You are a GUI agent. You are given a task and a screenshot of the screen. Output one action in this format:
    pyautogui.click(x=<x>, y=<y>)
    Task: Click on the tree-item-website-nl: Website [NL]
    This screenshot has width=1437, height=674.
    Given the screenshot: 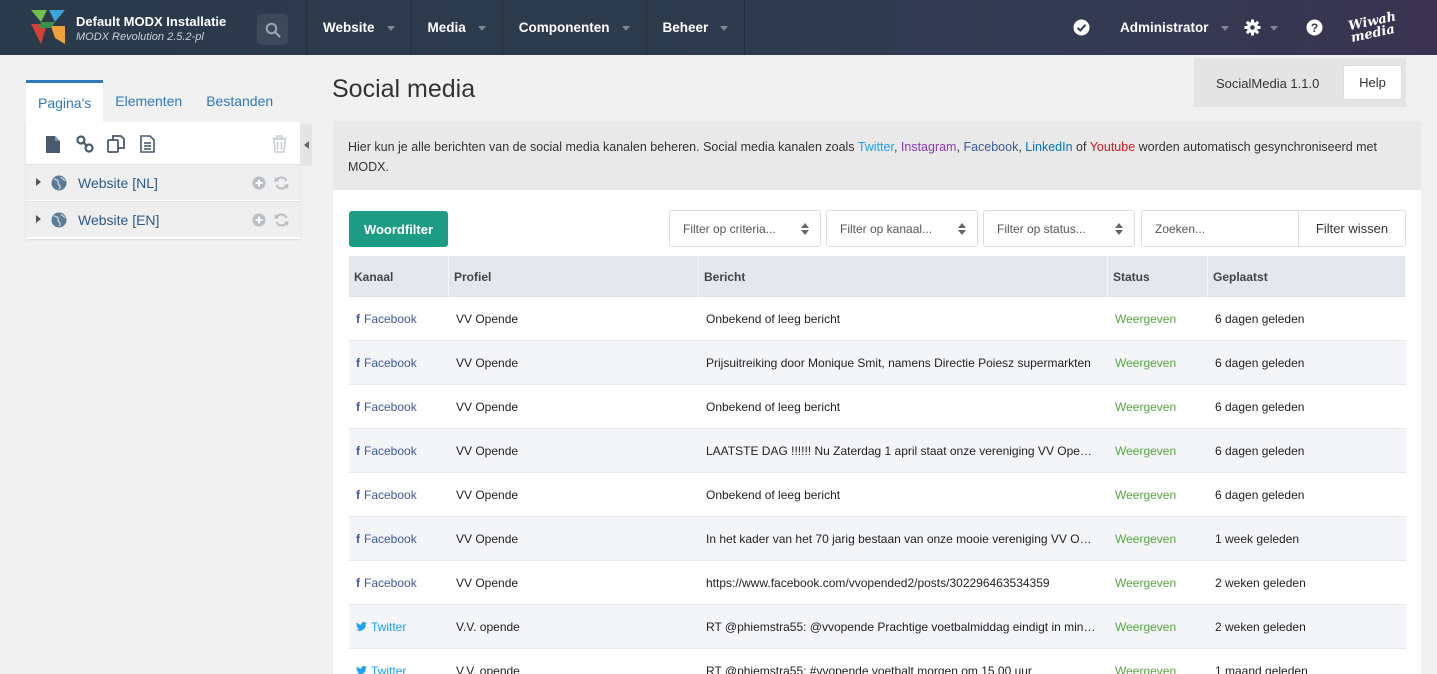 What is the action you would take?
    pyautogui.click(x=163, y=182)
    